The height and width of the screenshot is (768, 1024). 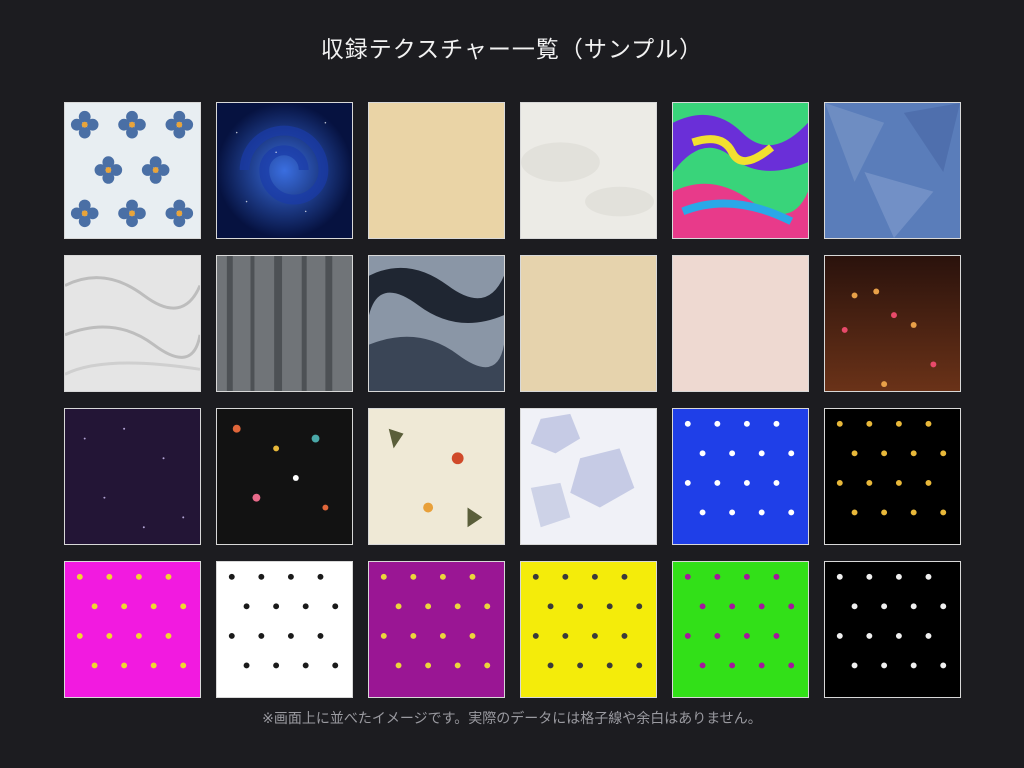 What do you see at coordinates (588, 629) in the screenshot?
I see `texture-tile-yellow-icons` at bounding box center [588, 629].